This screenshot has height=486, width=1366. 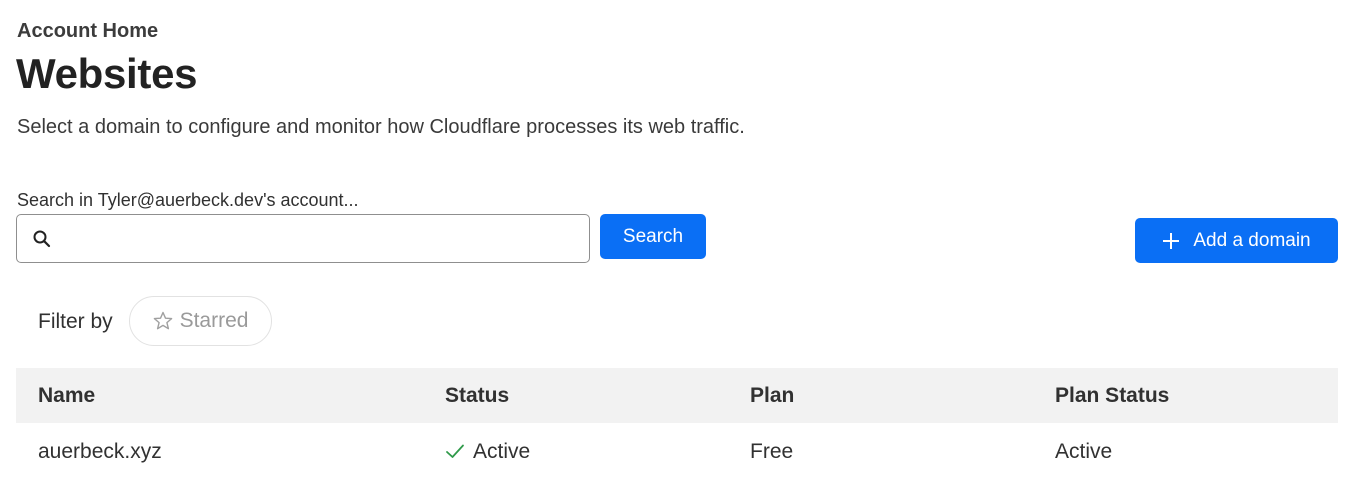 What do you see at coordinates (1252, 240) in the screenshot?
I see `add-domain-label: Add a domain` at bounding box center [1252, 240].